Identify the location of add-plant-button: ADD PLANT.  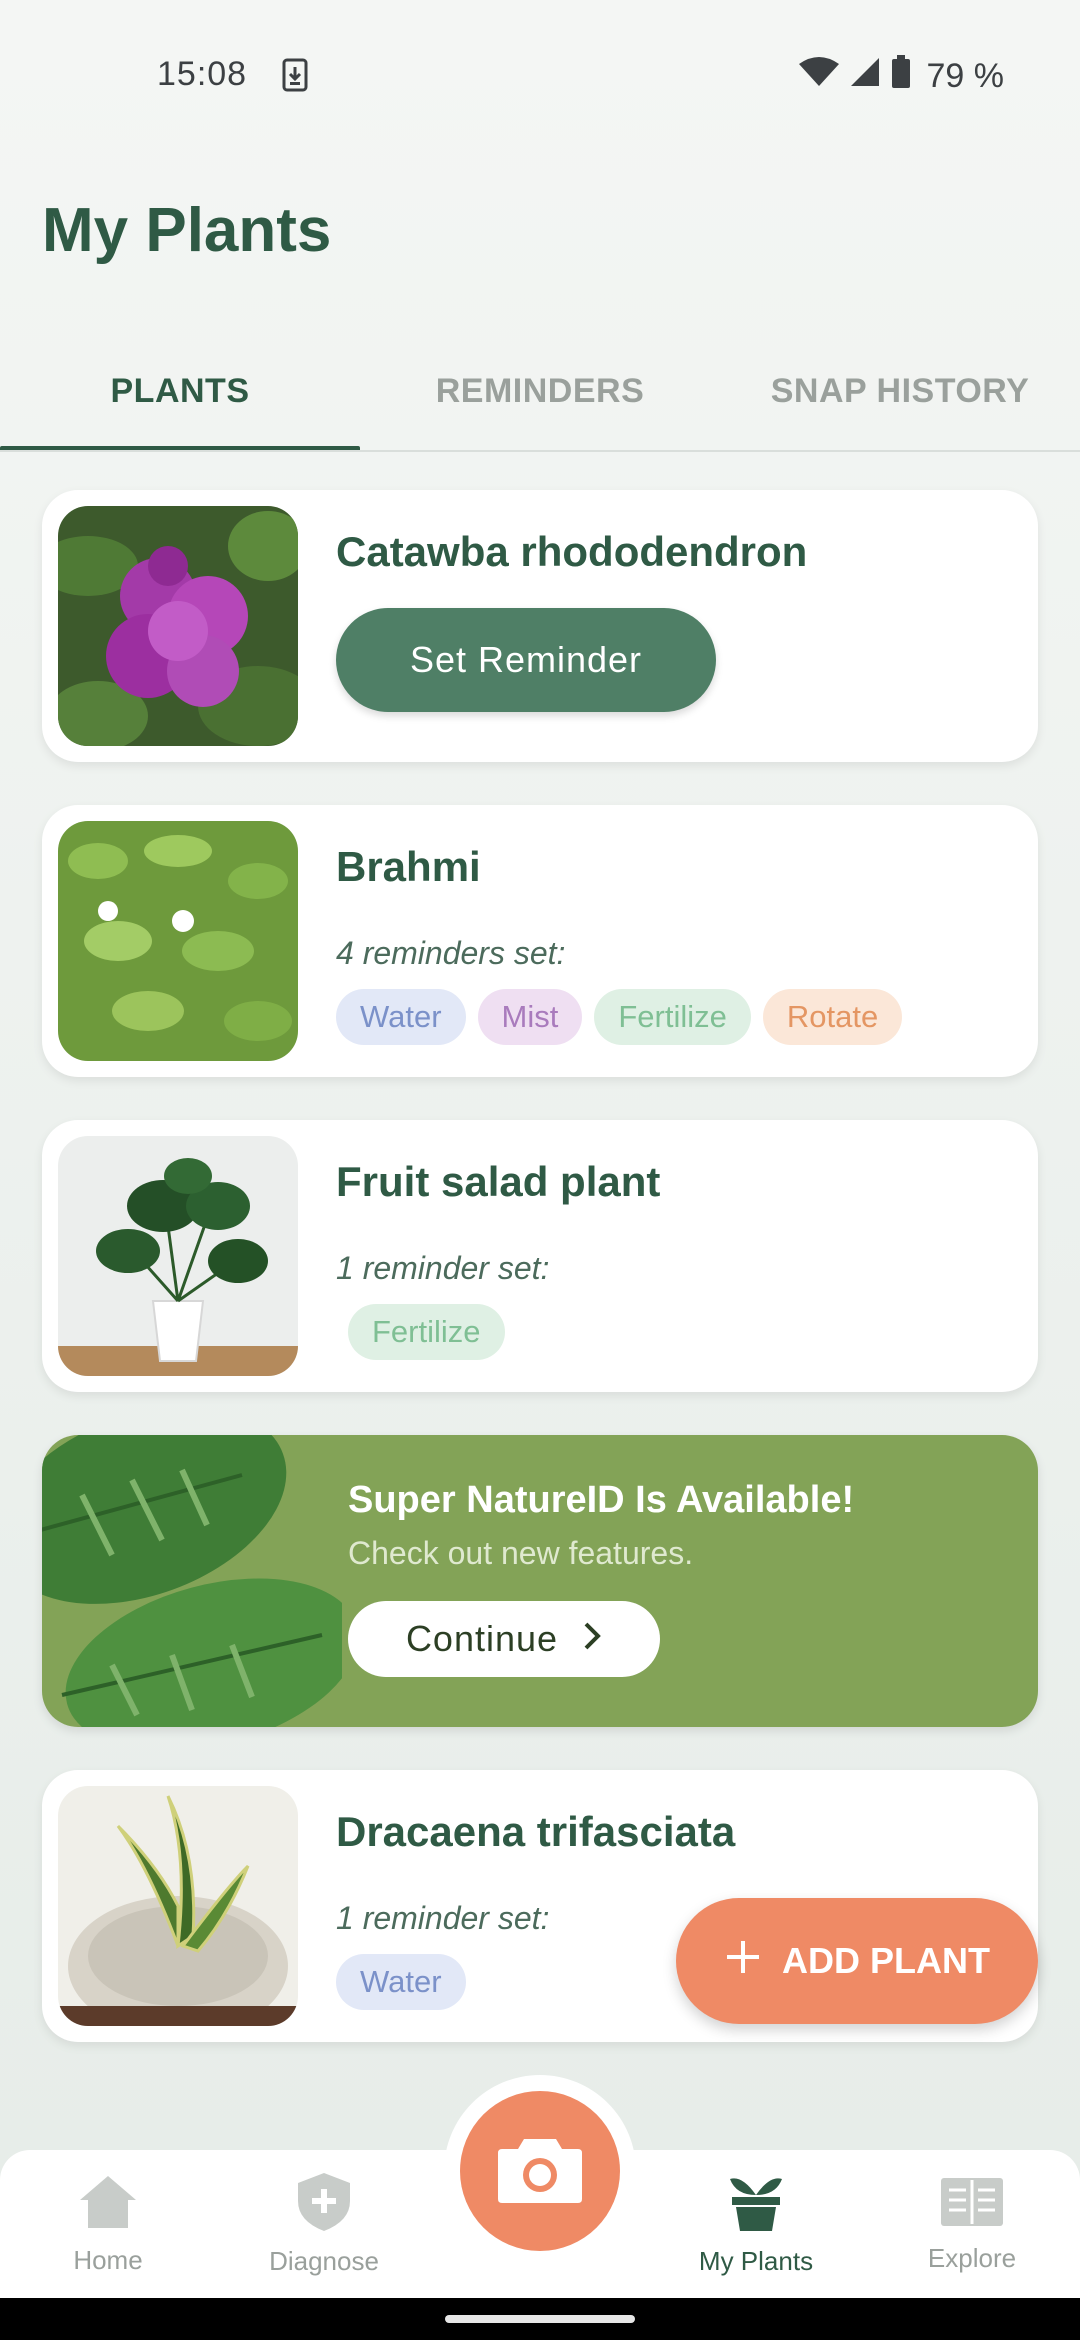
(857, 1961).